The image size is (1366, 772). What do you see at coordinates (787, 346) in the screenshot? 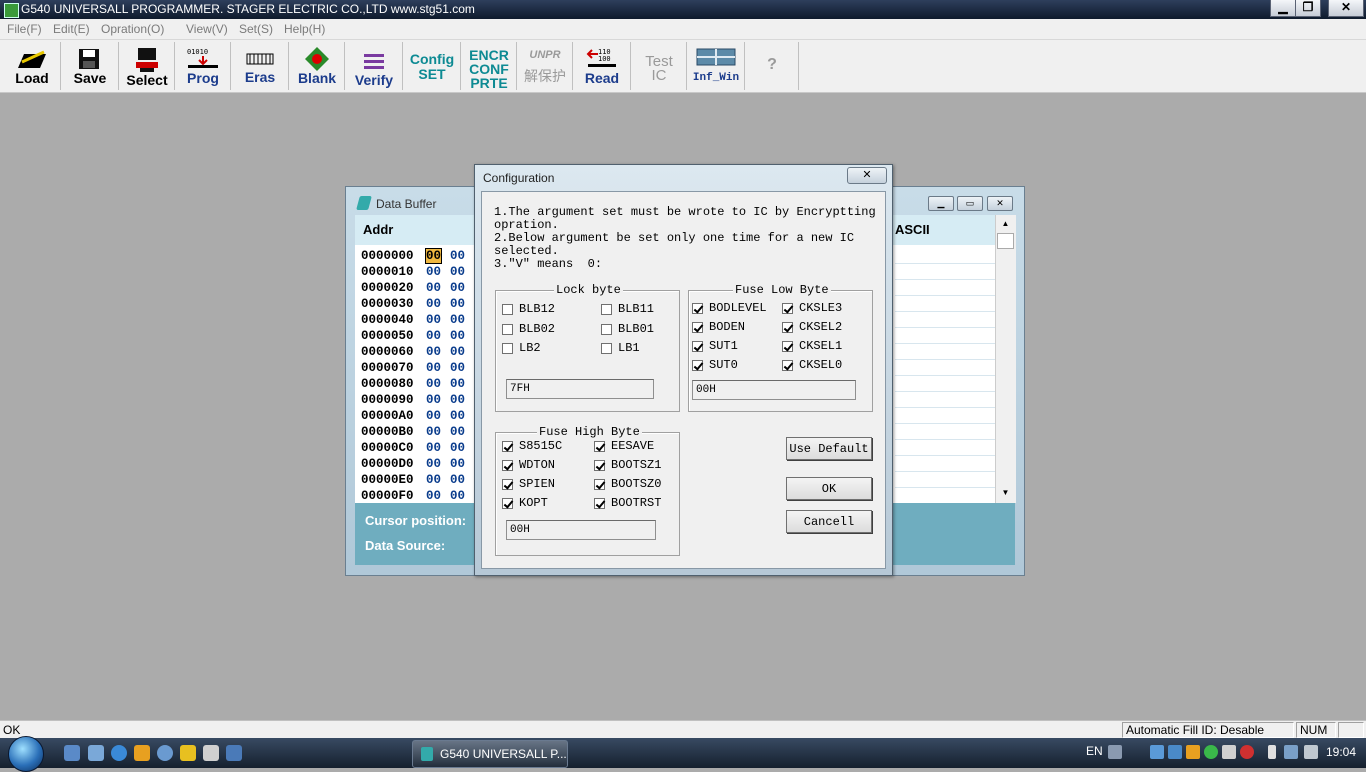
I see `checkbox-cksel1` at bounding box center [787, 346].